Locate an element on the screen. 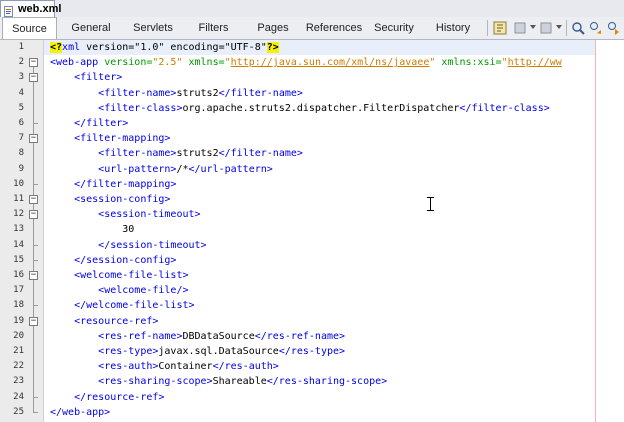 The width and height of the screenshot is (624, 422). xml-tag: </url-pattern> is located at coordinates (230, 169).